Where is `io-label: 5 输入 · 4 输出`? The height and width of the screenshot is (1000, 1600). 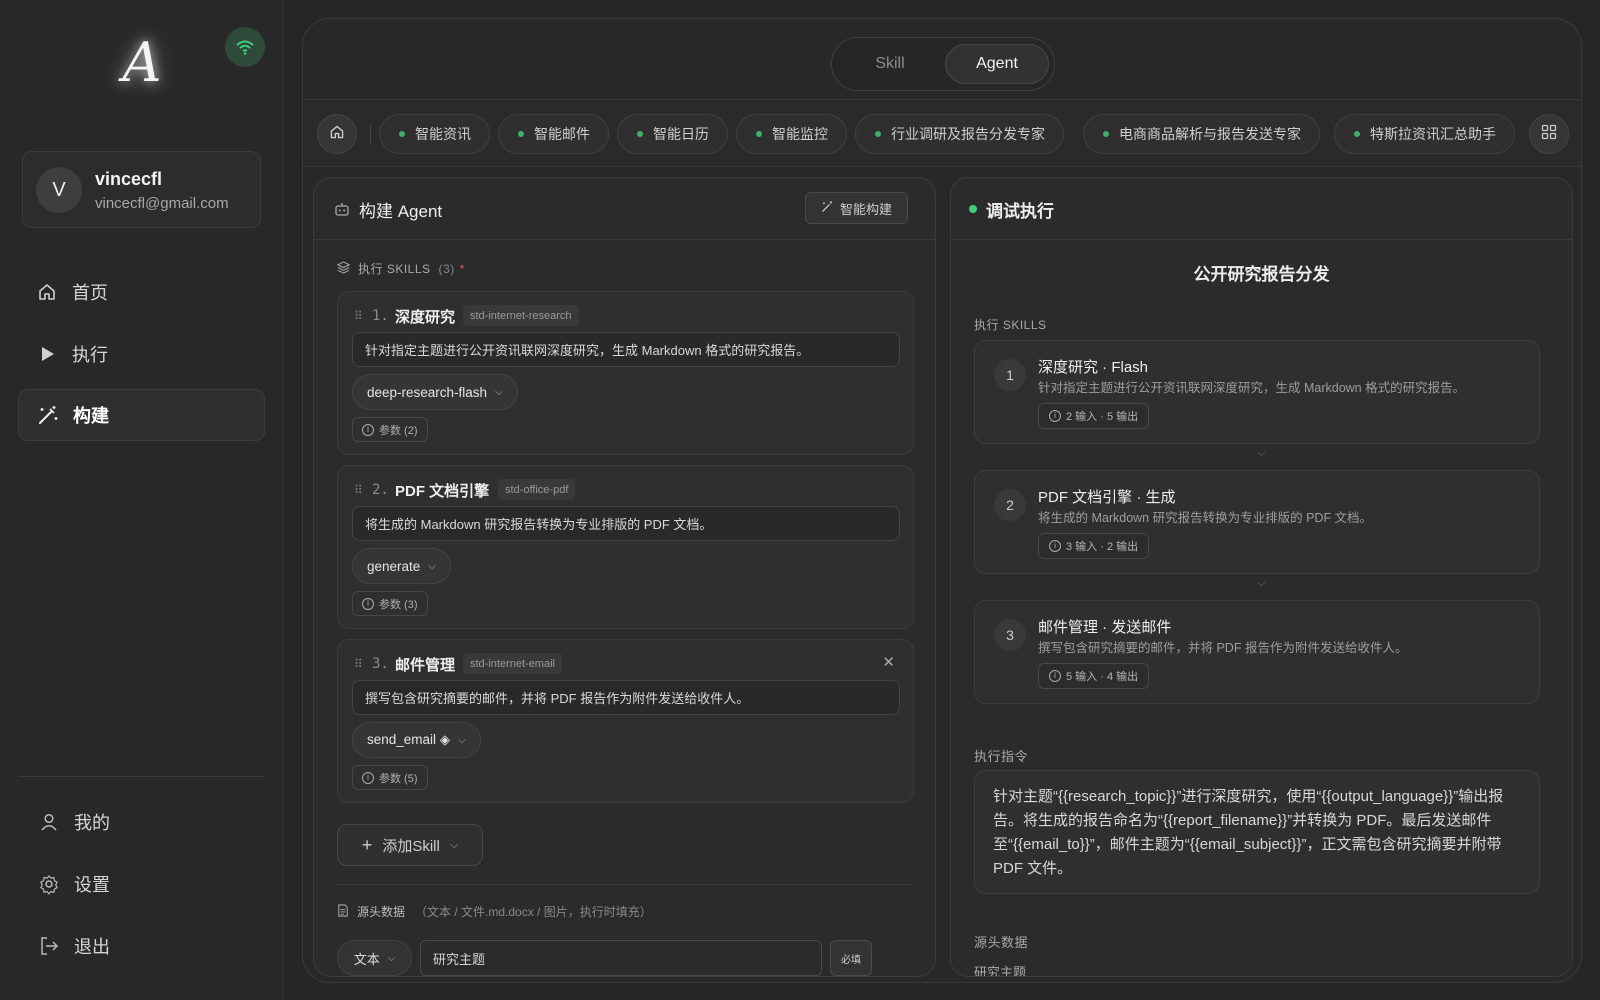
io-label: 5 输入 · 4 输出 is located at coordinates (1102, 677).